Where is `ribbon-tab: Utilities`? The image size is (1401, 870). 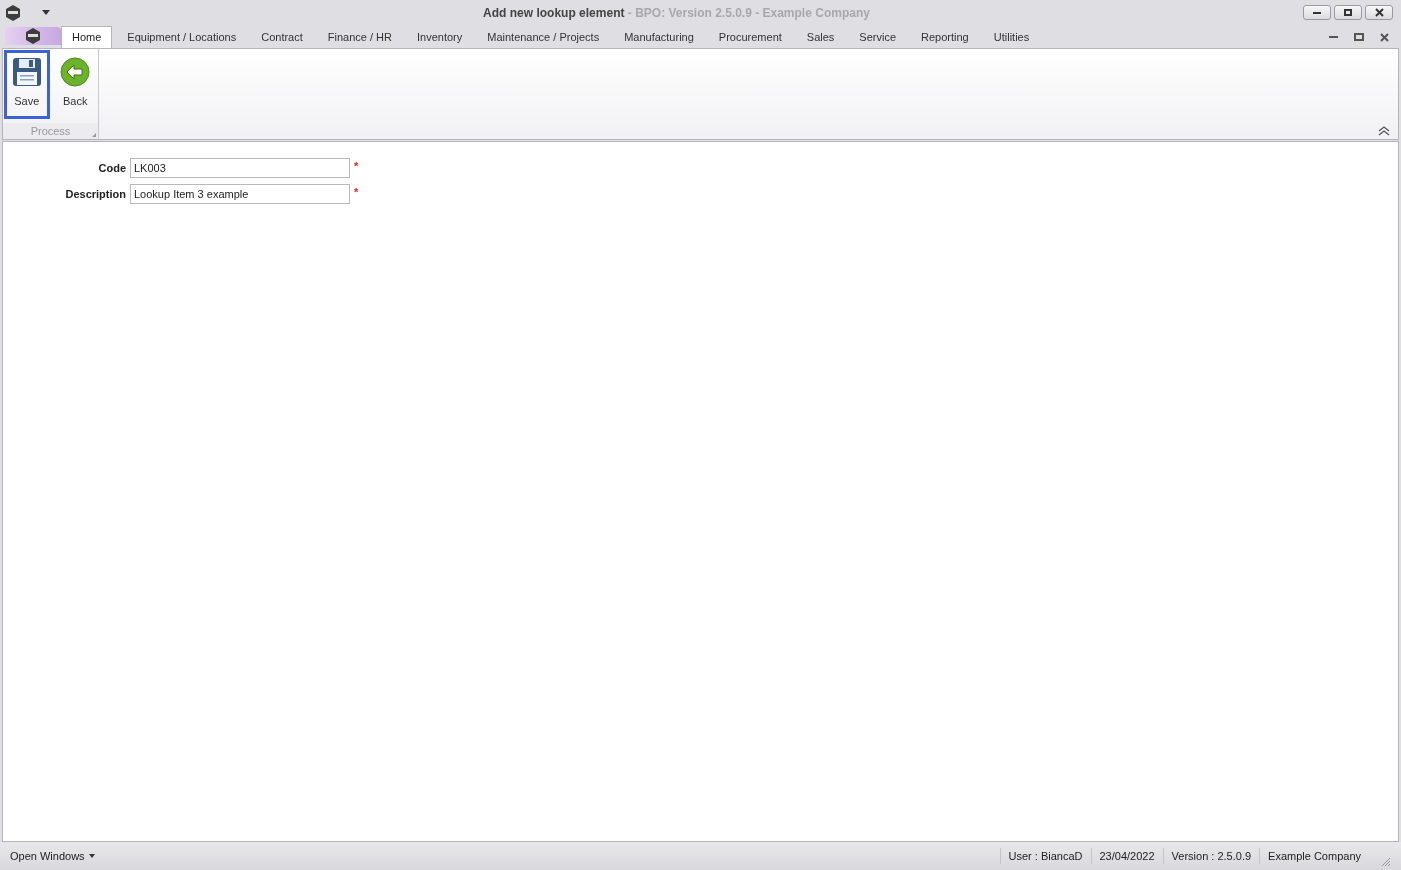
ribbon-tab: Utilities is located at coordinates (1011, 37).